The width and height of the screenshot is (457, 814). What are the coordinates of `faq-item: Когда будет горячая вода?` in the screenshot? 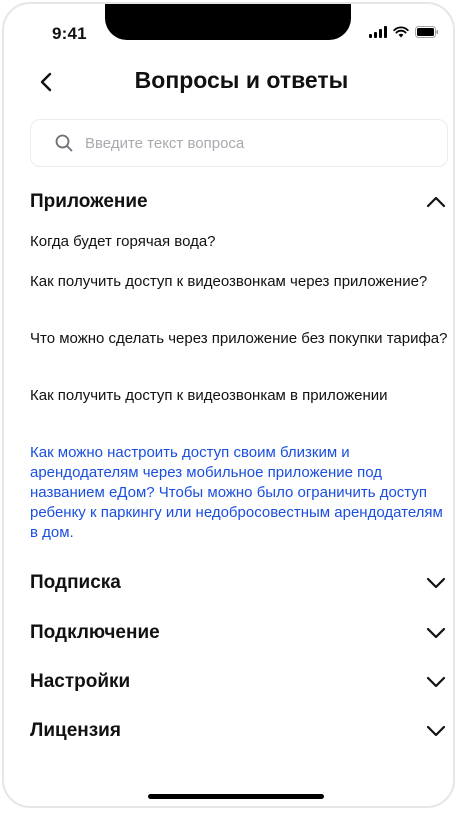 It's located at (239, 242).